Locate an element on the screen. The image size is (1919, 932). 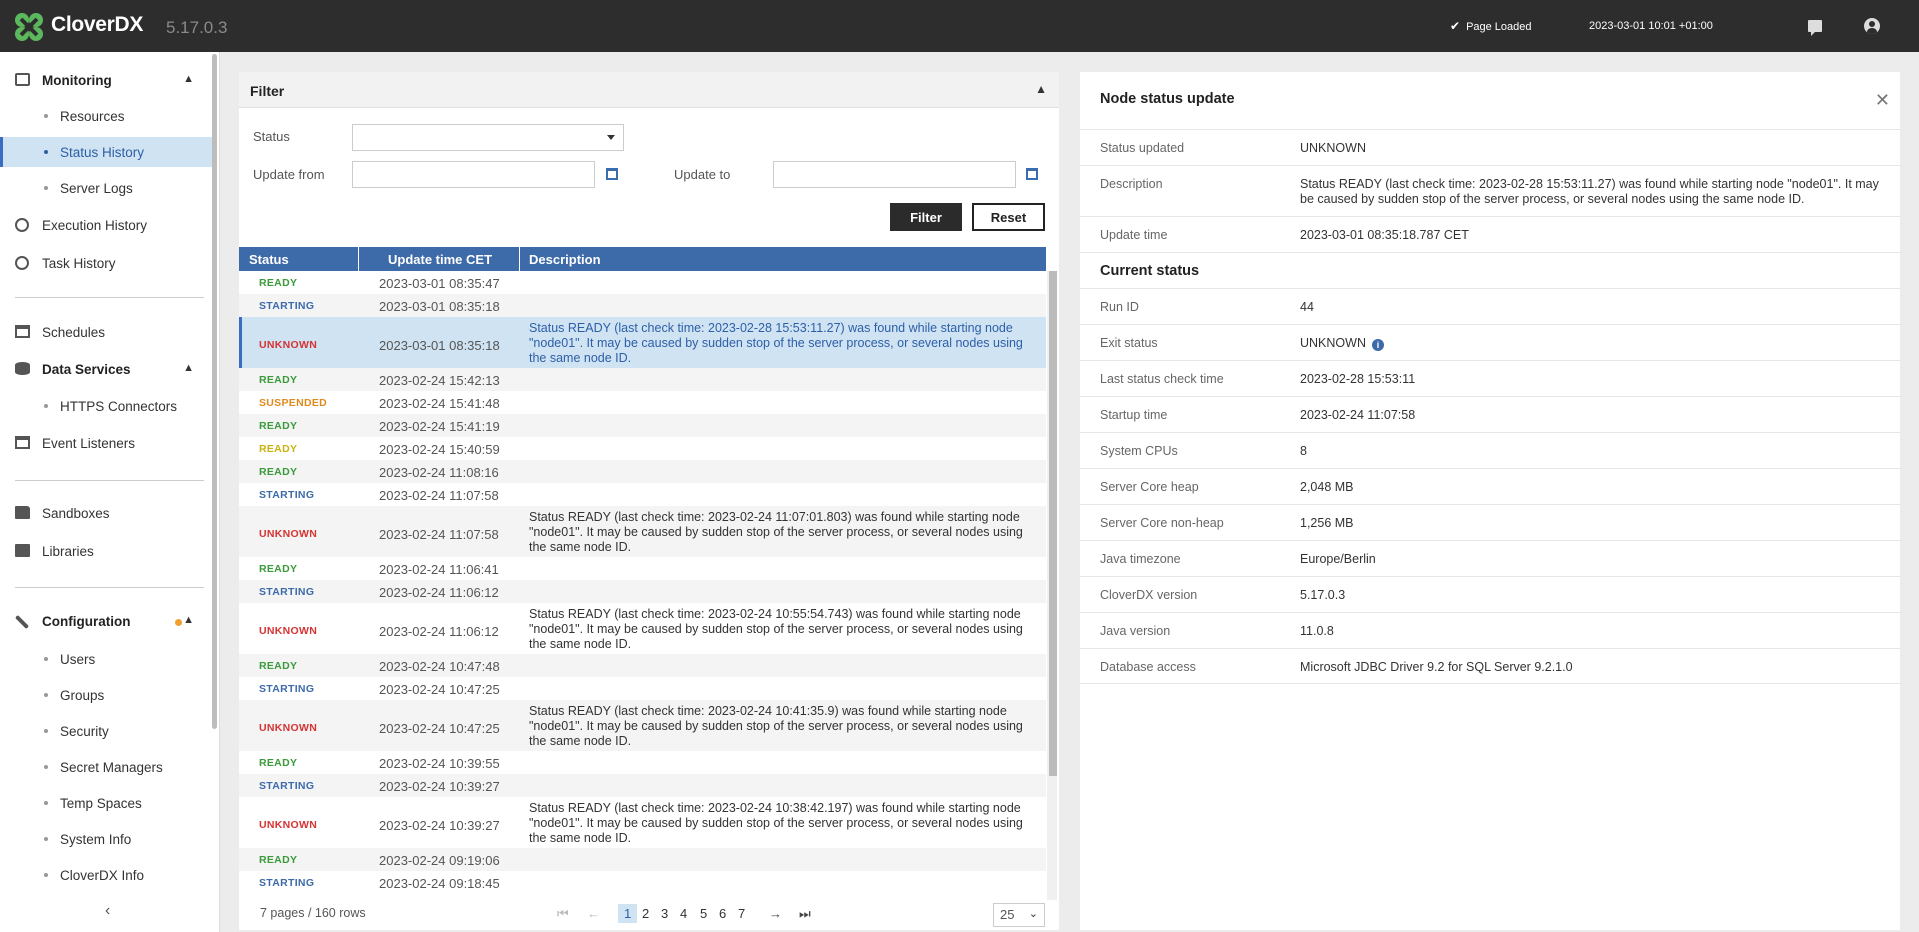
sidebar-item-https-connectors: HTTPS Connectors is located at coordinates (106, 406).